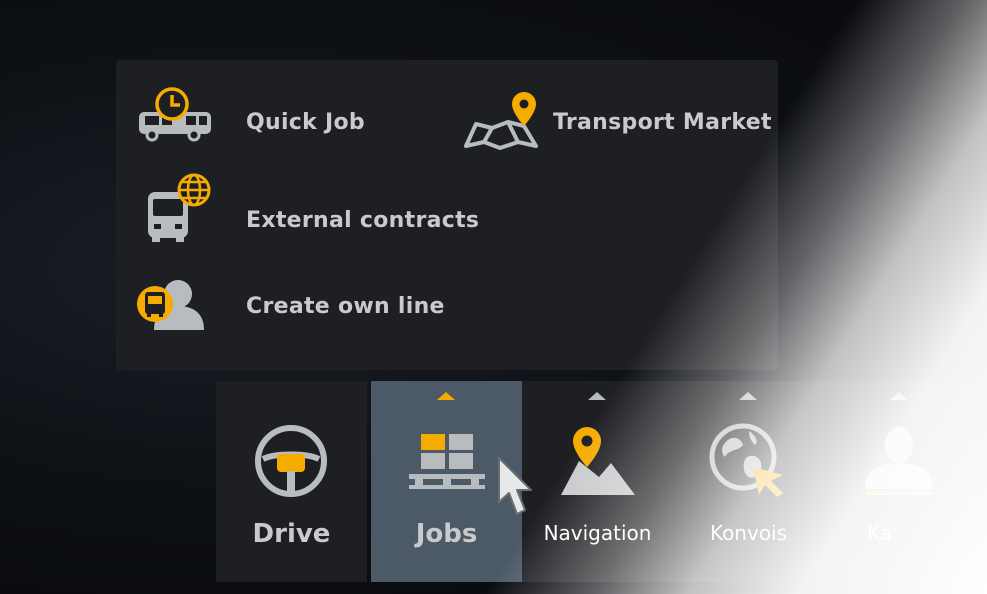 The width and height of the screenshot is (987, 594). I want to click on tab-konvois: Konvois, so click(748, 481).